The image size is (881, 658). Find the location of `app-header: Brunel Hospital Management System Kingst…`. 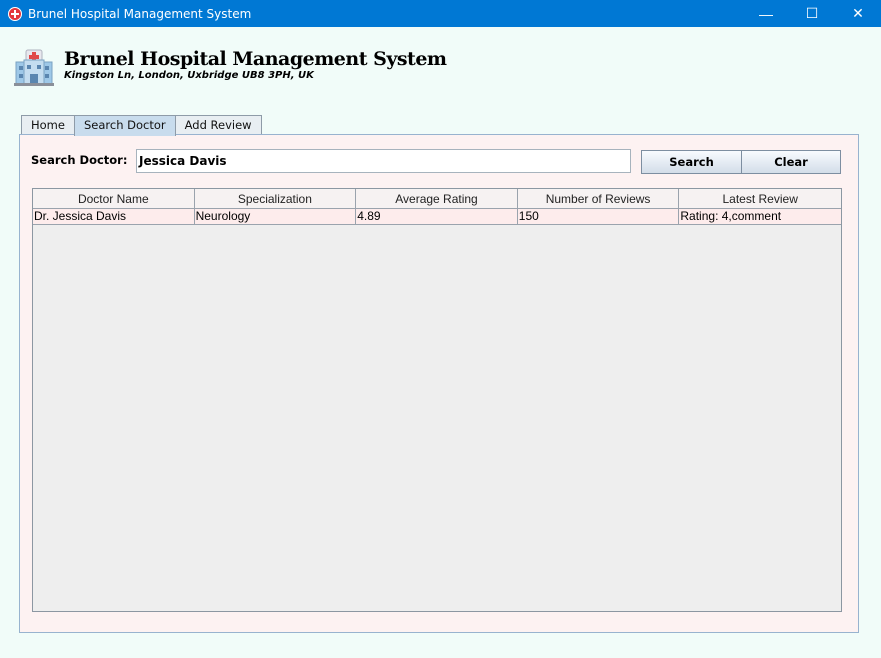

app-header: Brunel Hospital Management System Kingst… is located at coordinates (230, 67).